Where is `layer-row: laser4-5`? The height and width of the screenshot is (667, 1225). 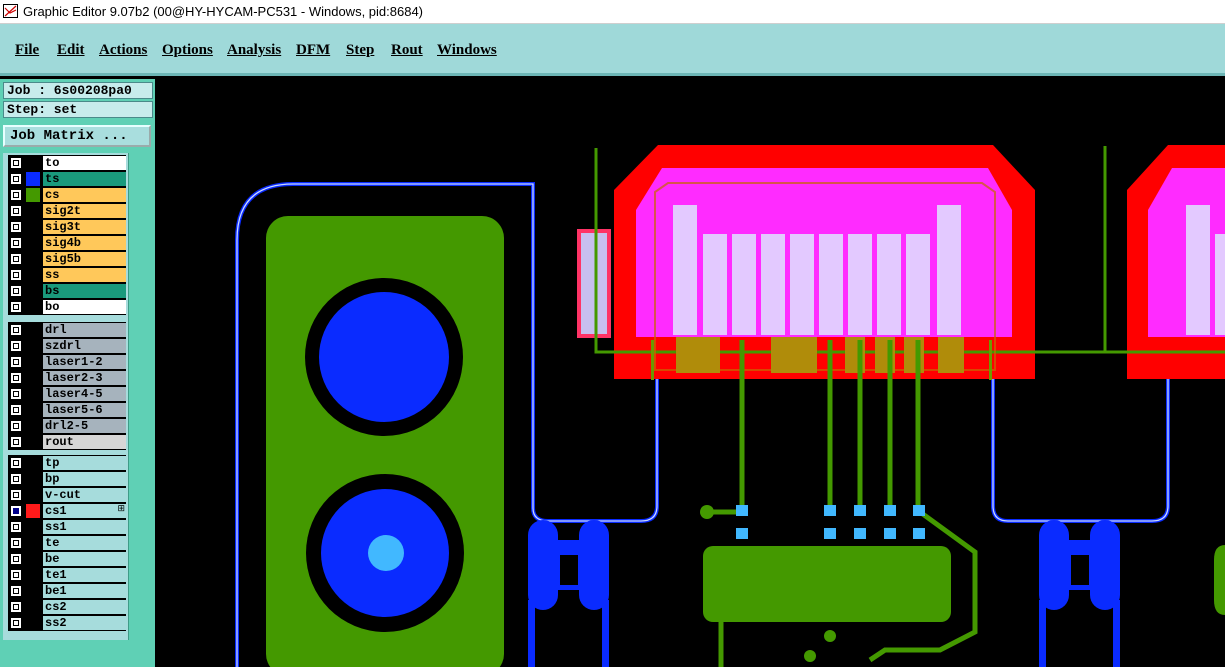
layer-row: laser4-5 is located at coordinates (67, 394).